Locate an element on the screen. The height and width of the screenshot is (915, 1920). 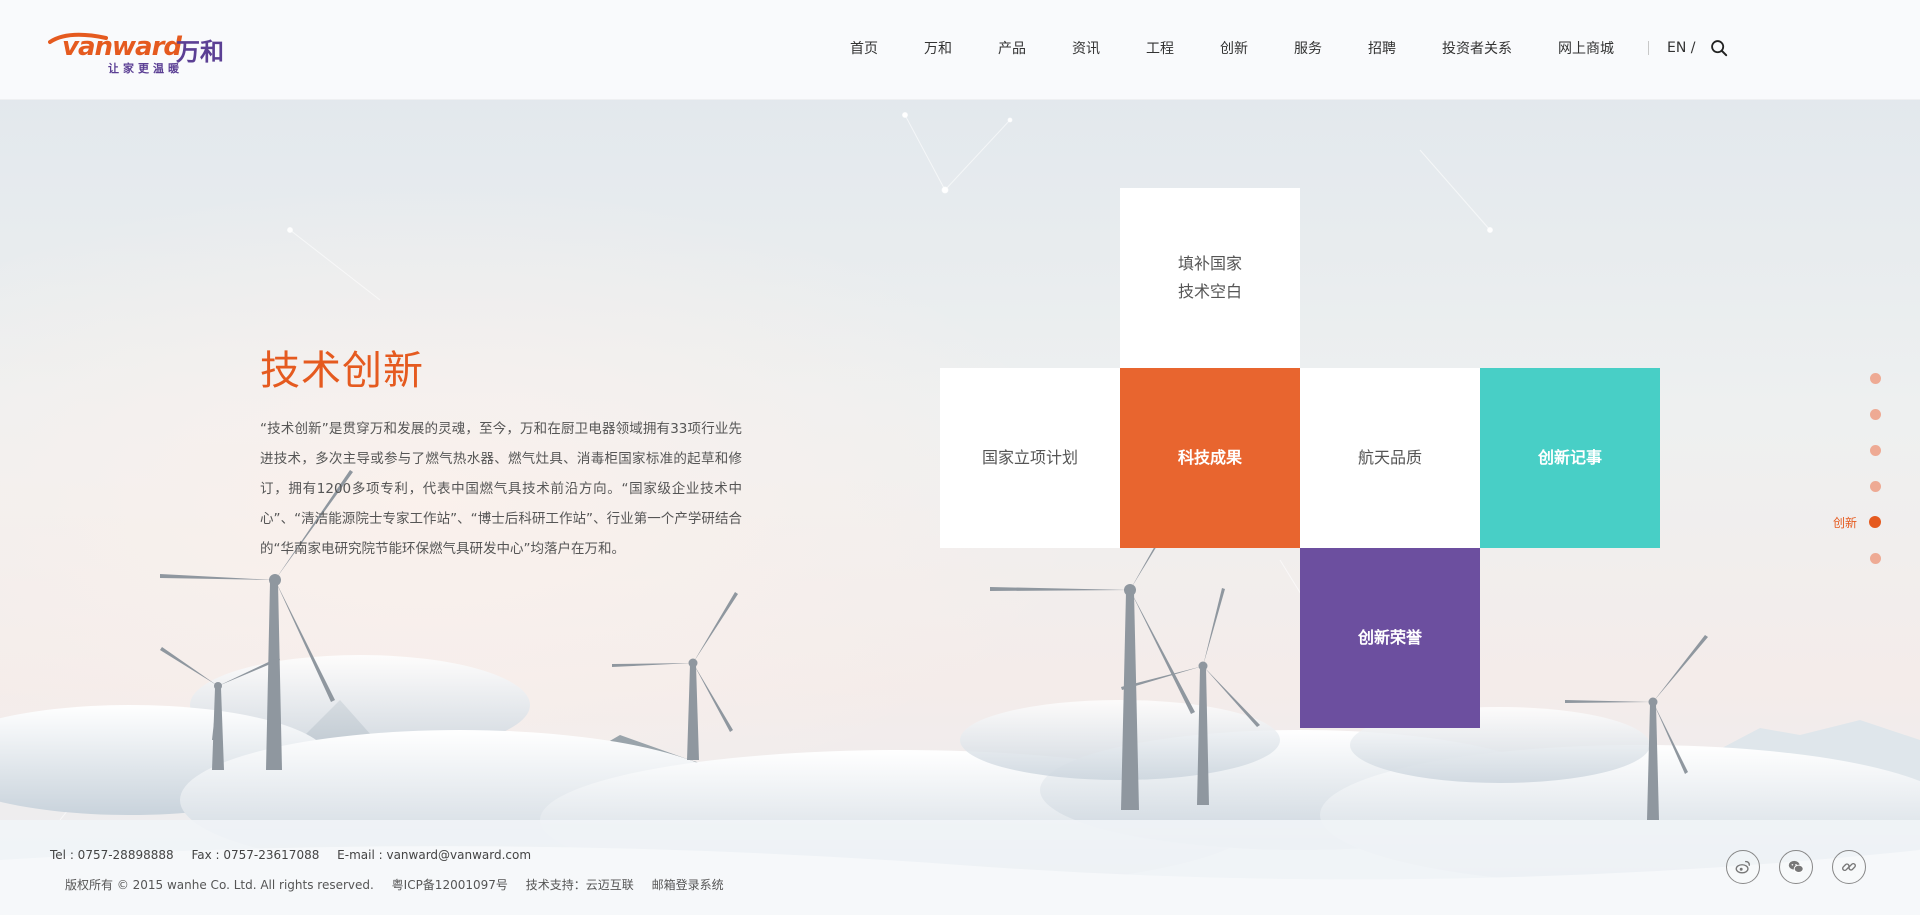
tile-label-line2: 技术空白 is located at coordinates (1209, 291).